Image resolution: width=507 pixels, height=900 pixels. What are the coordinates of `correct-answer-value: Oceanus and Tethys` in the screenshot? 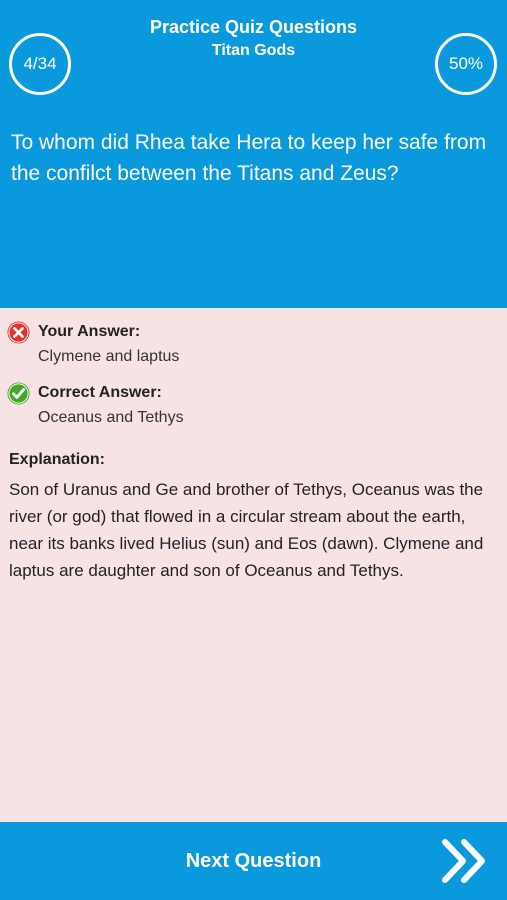 It's located at (111, 417).